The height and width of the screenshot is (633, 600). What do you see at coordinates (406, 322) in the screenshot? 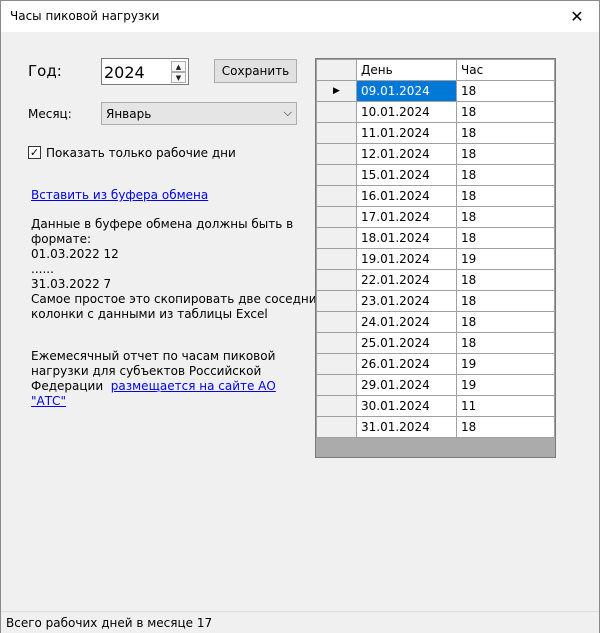
I see `day-cell: 24.01.2024` at bounding box center [406, 322].